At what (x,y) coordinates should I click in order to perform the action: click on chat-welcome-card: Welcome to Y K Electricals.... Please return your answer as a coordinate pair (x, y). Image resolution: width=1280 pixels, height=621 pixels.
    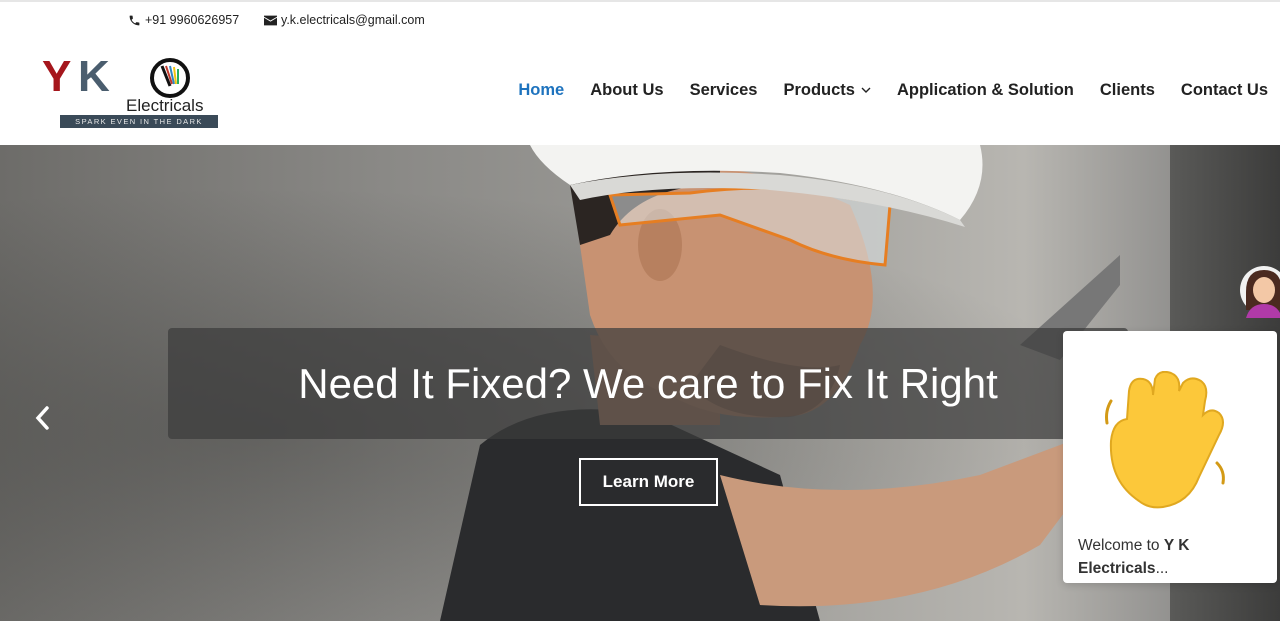
    Looking at the image, I should click on (1170, 457).